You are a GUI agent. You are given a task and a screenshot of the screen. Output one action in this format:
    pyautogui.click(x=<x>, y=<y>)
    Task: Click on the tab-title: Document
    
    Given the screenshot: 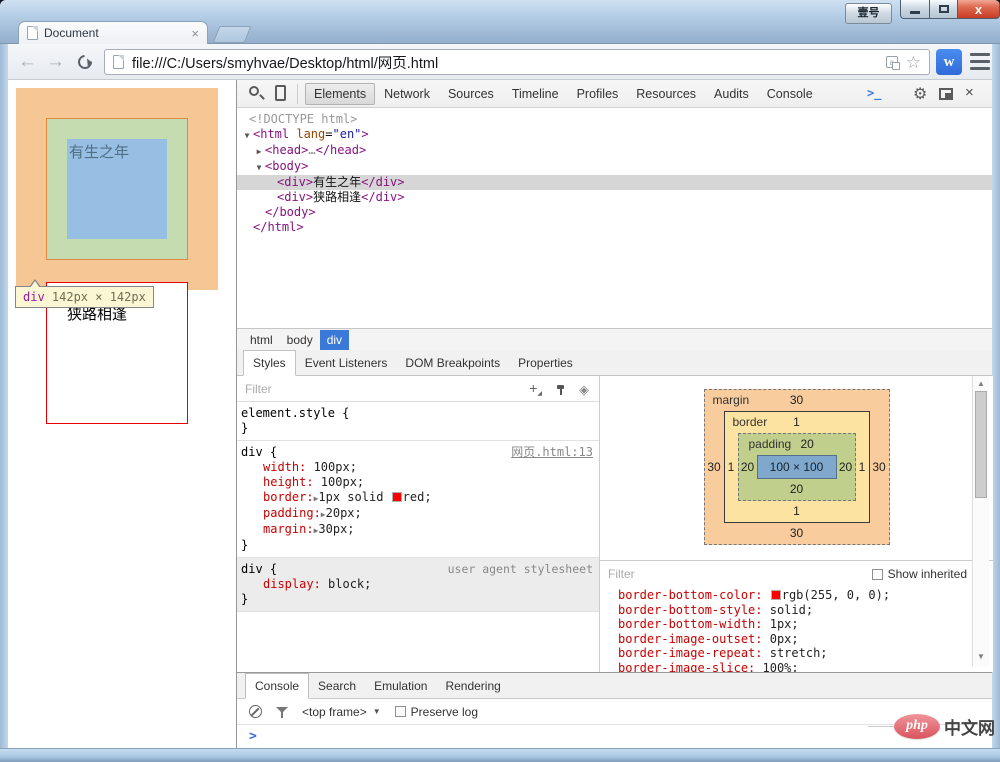 What is the action you would take?
    pyautogui.click(x=71, y=33)
    